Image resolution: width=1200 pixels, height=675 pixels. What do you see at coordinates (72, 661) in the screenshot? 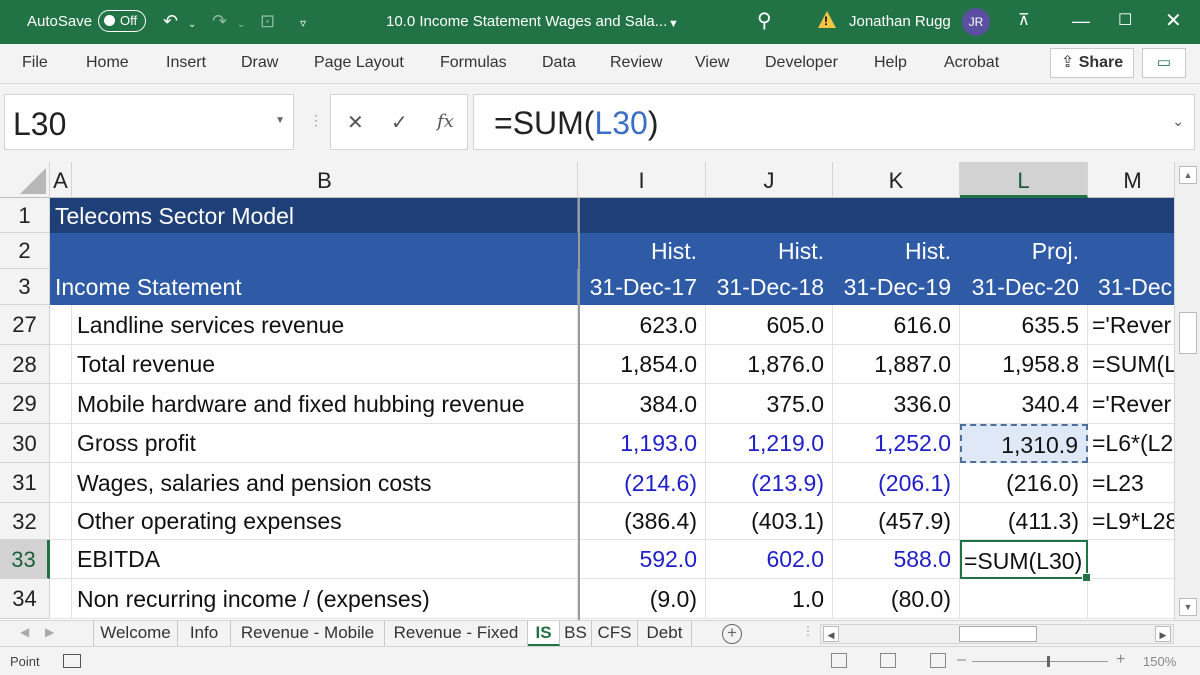
I see `macro-recording-icon` at bounding box center [72, 661].